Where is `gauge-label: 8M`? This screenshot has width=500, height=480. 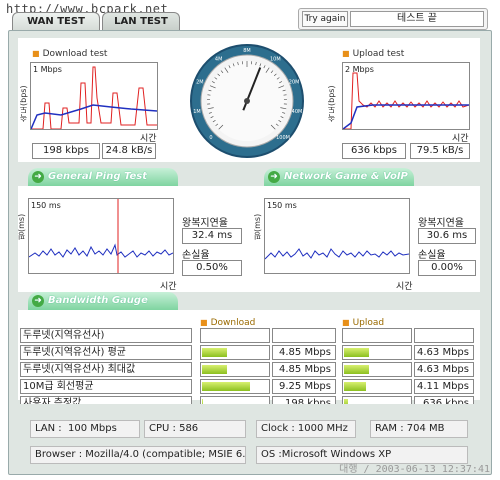
gauge-label: 8M is located at coordinates (247, 51).